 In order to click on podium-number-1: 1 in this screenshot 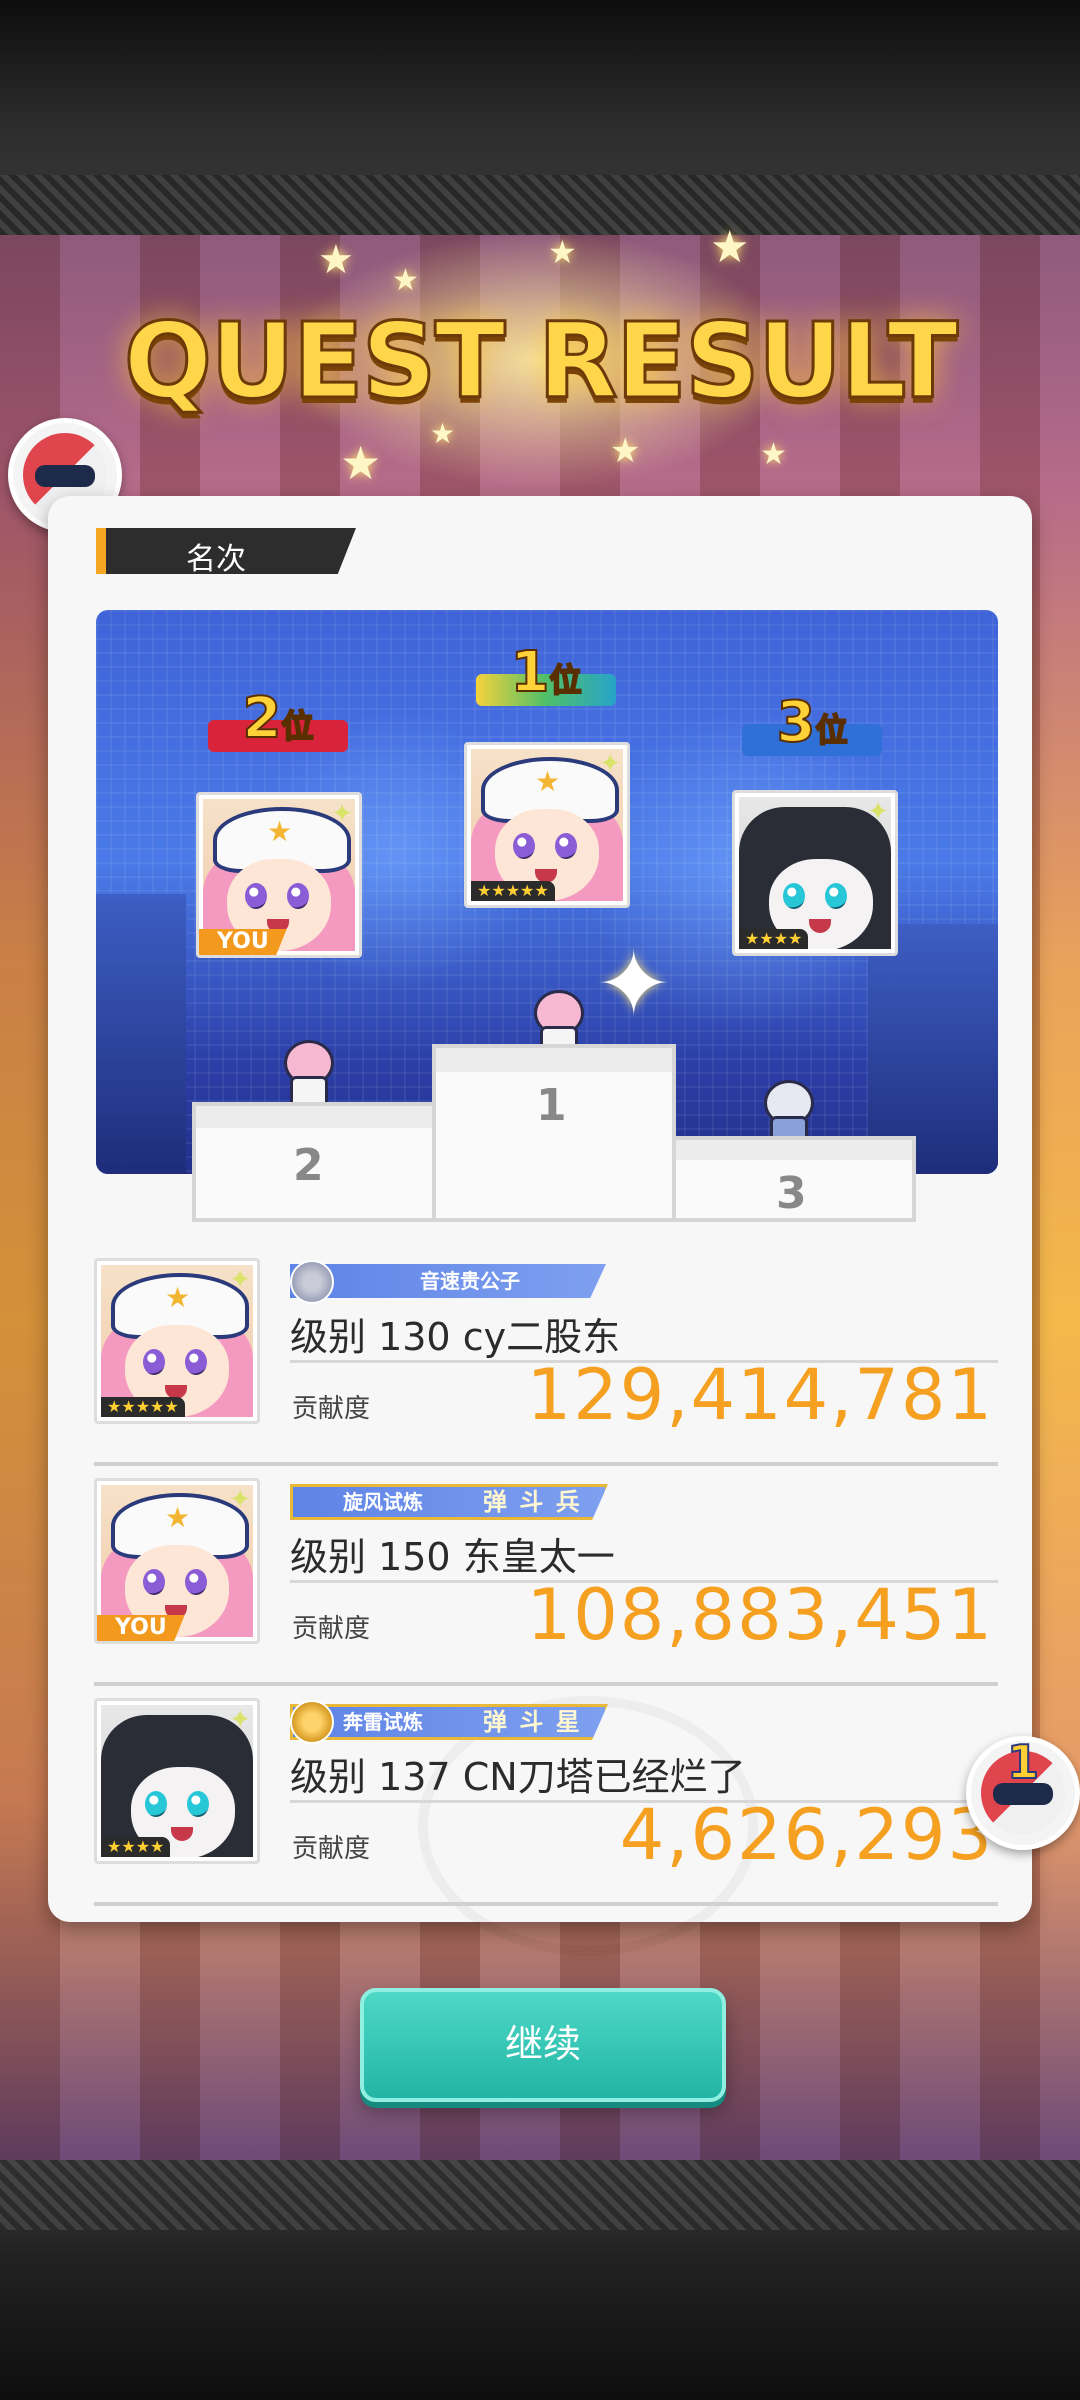, I will do `click(551, 1105)`.